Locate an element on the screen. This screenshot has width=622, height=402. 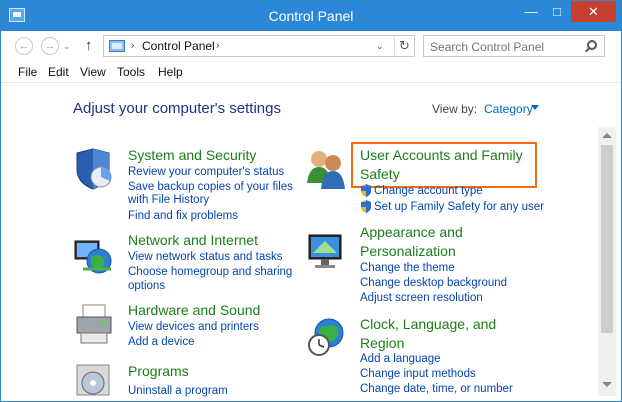
link-screen-resolution: Adjust screen resolution is located at coordinates (421, 298).